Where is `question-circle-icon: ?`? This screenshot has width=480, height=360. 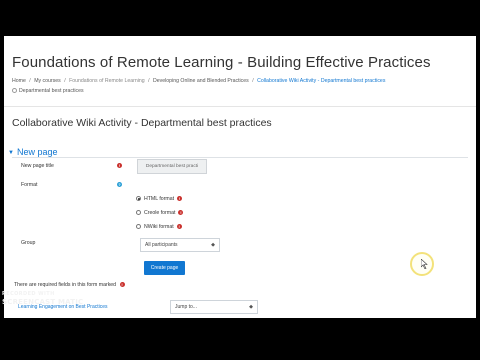
question-circle-icon: ? is located at coordinates (119, 184).